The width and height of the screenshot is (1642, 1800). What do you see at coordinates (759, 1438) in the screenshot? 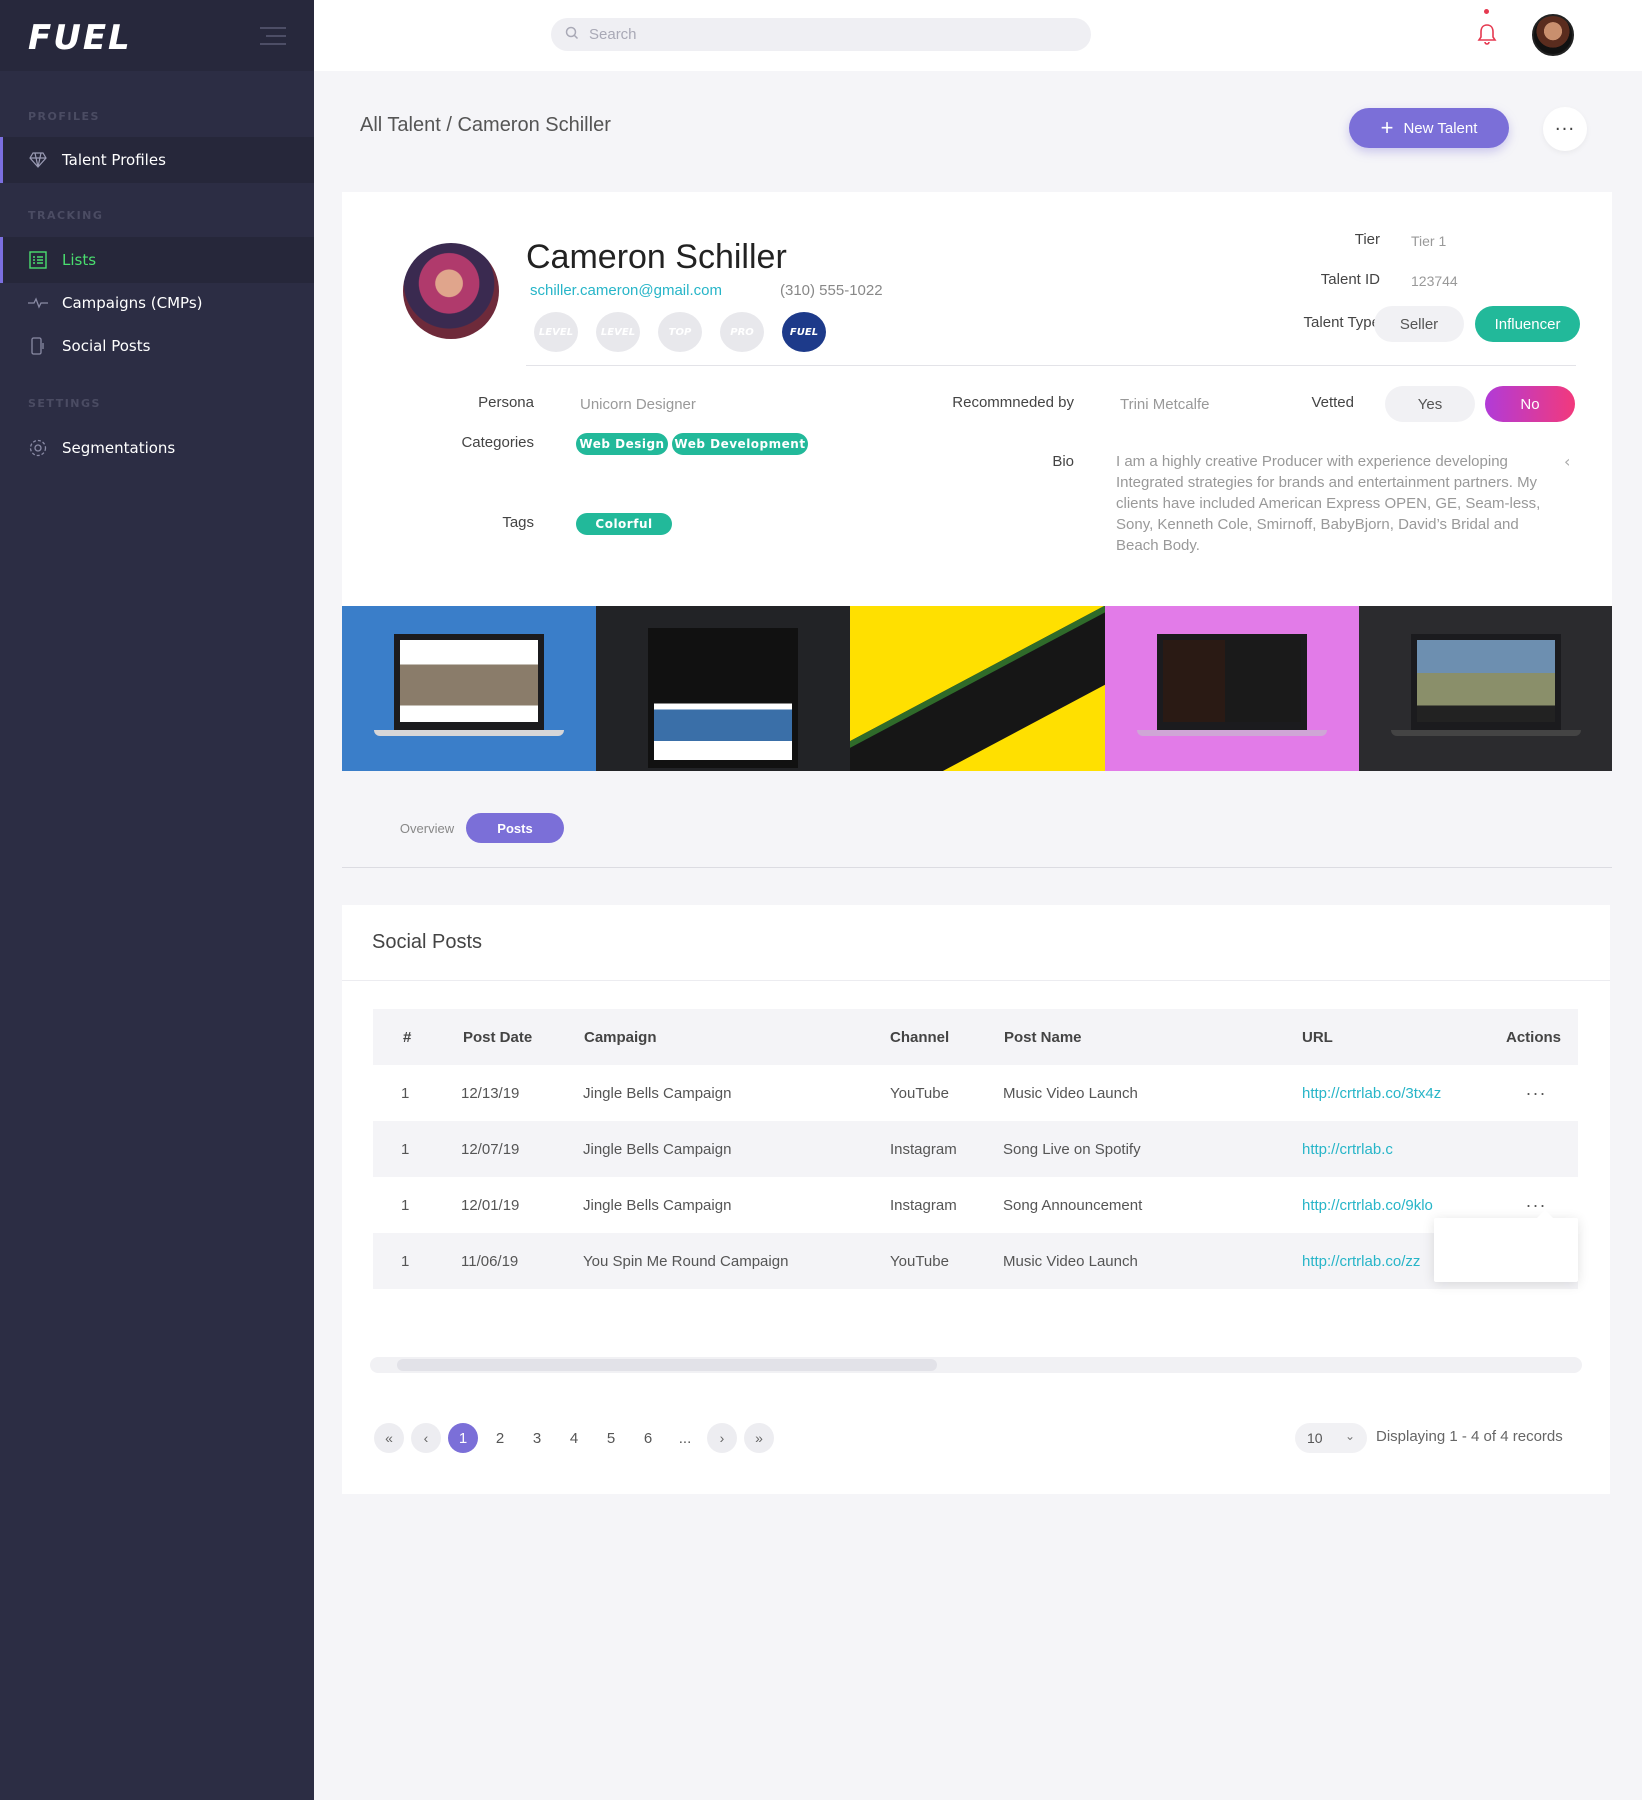
I see `last-page-button: »` at bounding box center [759, 1438].